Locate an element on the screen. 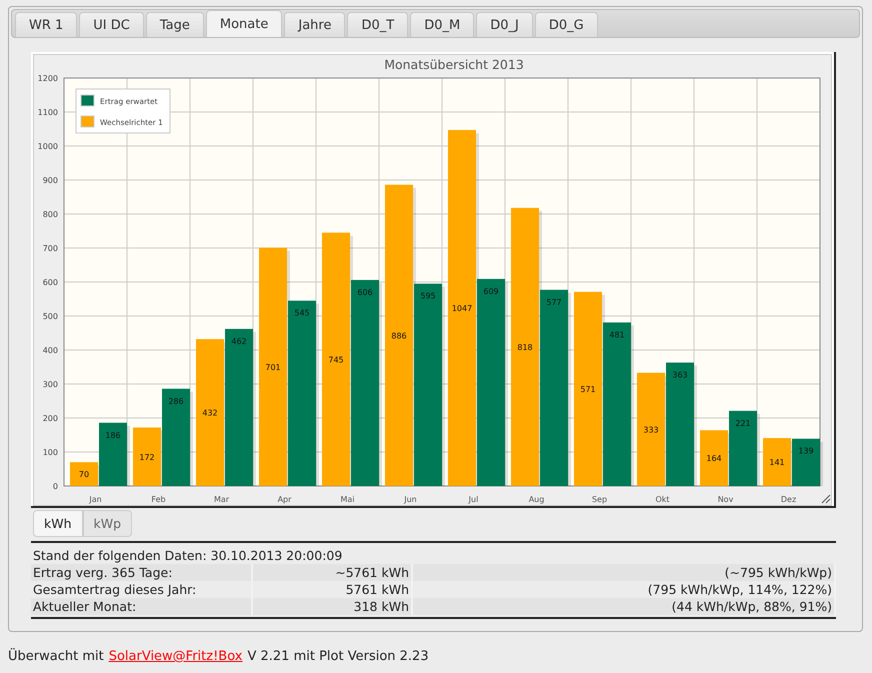  table-cell: (44 kWh/kWp, 88%, 91%) is located at coordinates (624, 606).